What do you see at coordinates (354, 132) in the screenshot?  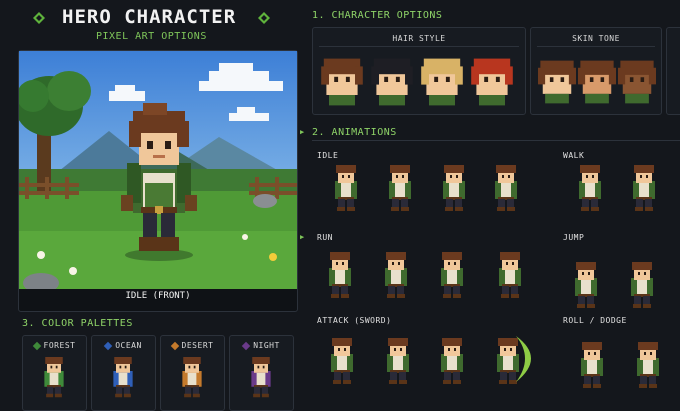 I see `animations-heading: 2. ANIMATIONS` at bounding box center [354, 132].